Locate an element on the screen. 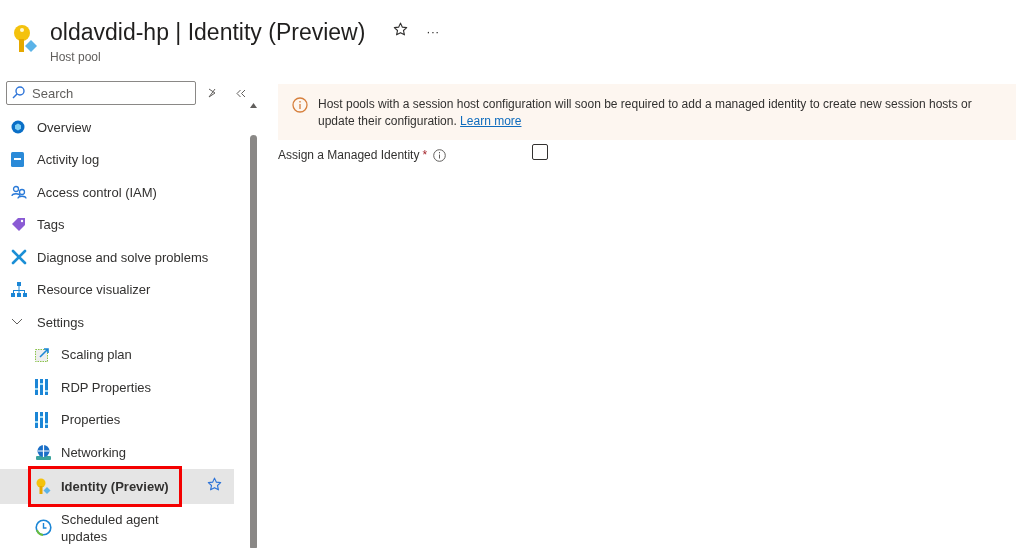 Image resolution: width=1024 pixels, height=548 pixels. scrollbar-thumb is located at coordinates (253, 341).